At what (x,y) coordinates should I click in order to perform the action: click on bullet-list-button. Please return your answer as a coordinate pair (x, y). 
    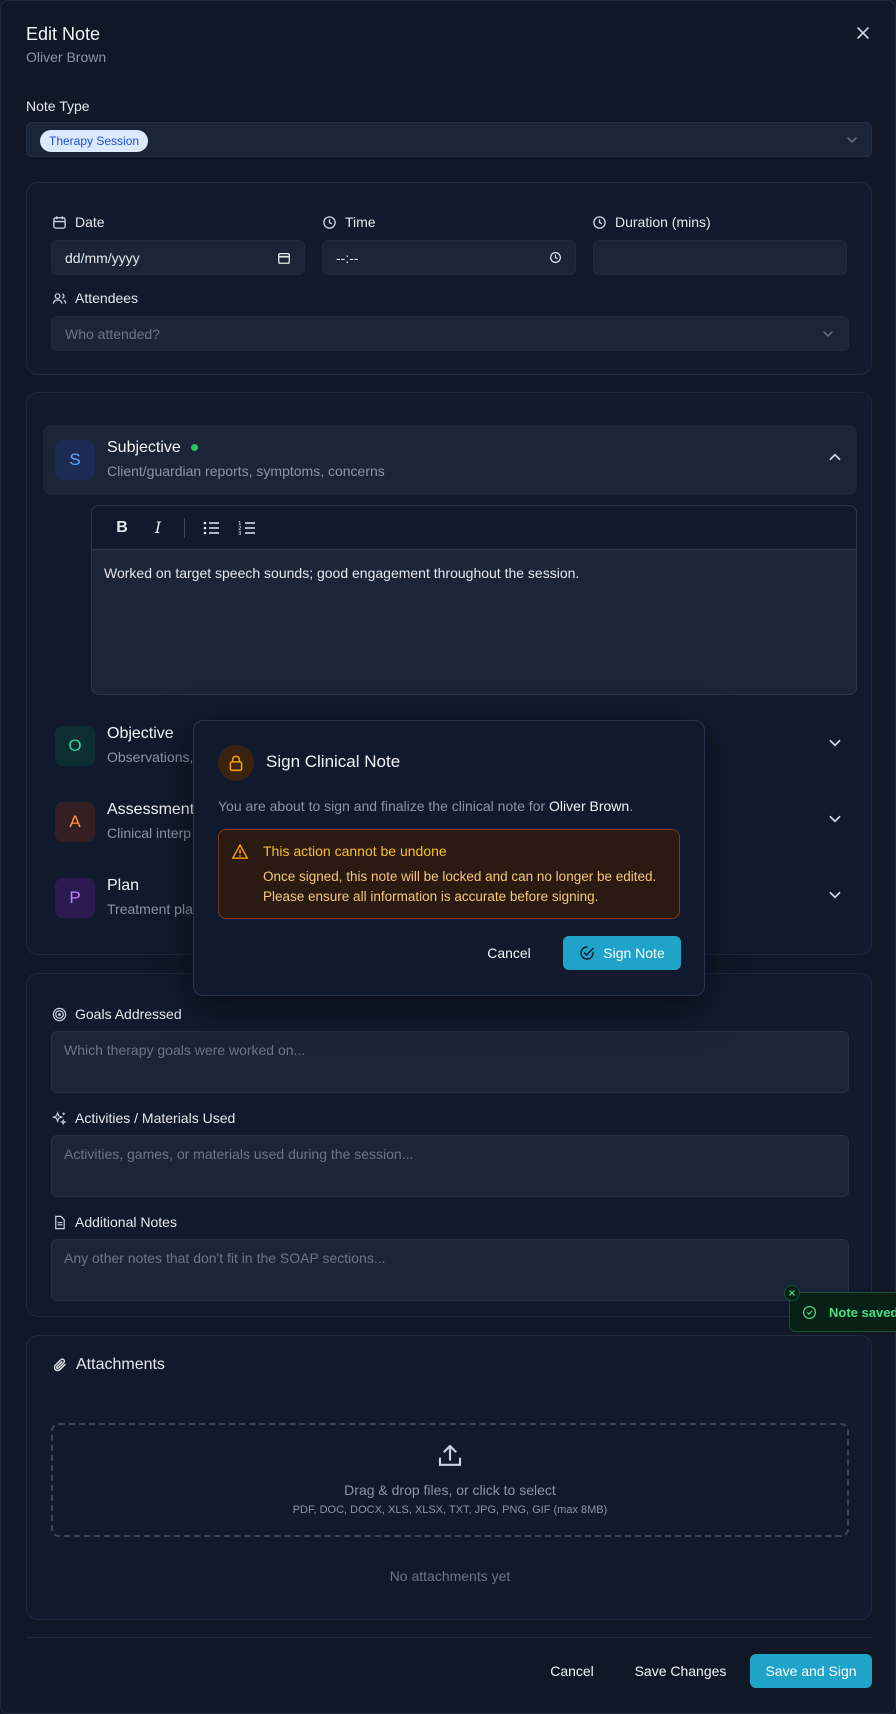
    Looking at the image, I should click on (211, 528).